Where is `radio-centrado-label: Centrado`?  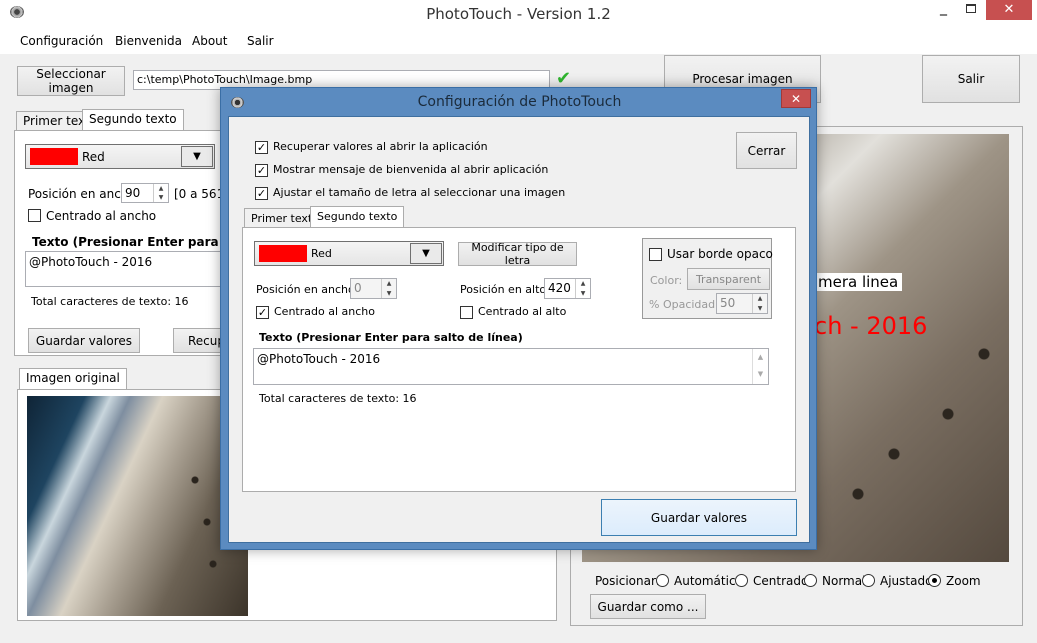 radio-centrado-label: Centrado is located at coordinates (781, 581).